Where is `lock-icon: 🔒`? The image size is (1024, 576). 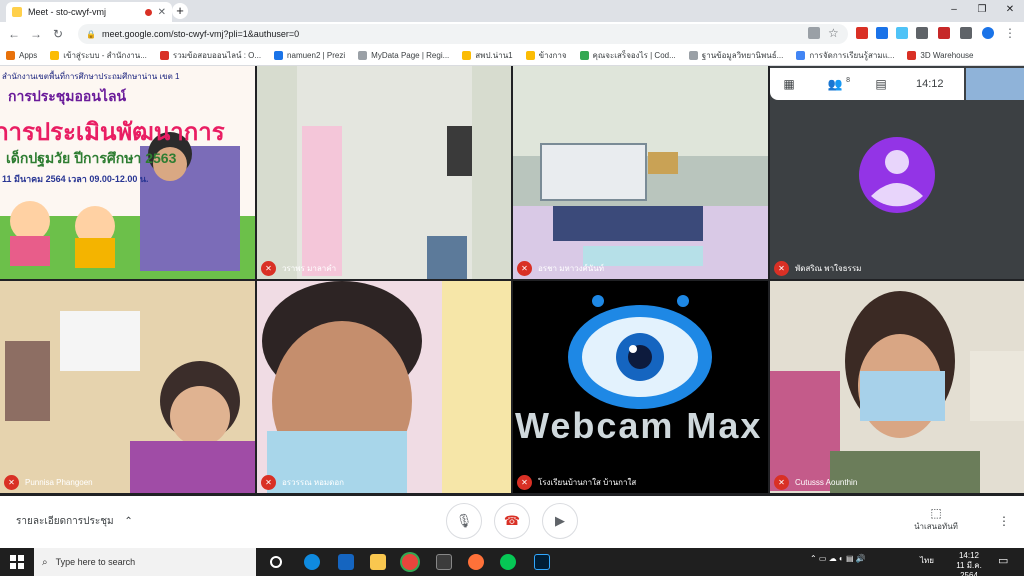 lock-icon: 🔒 is located at coordinates (91, 34).